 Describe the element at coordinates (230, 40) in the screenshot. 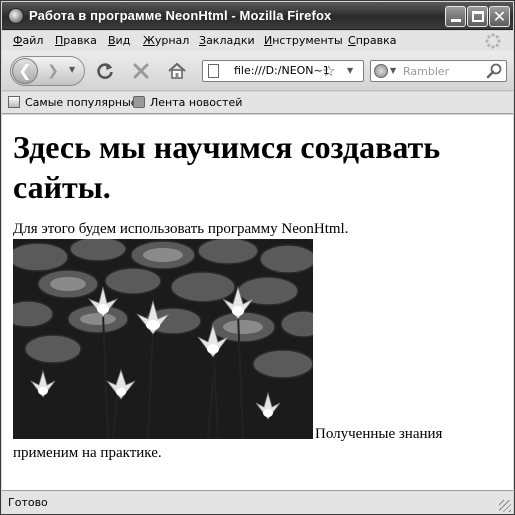

I see `menu-bookmarks-label: акладки` at that location.